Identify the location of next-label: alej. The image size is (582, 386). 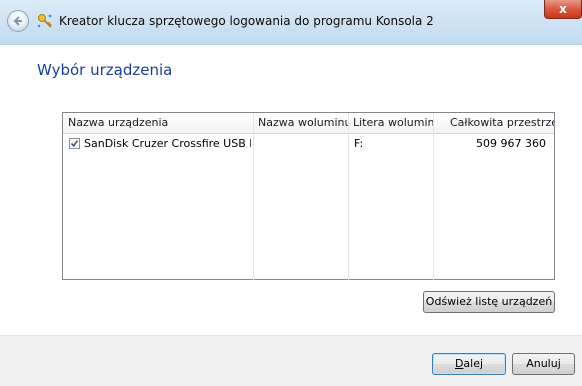
(473, 363).